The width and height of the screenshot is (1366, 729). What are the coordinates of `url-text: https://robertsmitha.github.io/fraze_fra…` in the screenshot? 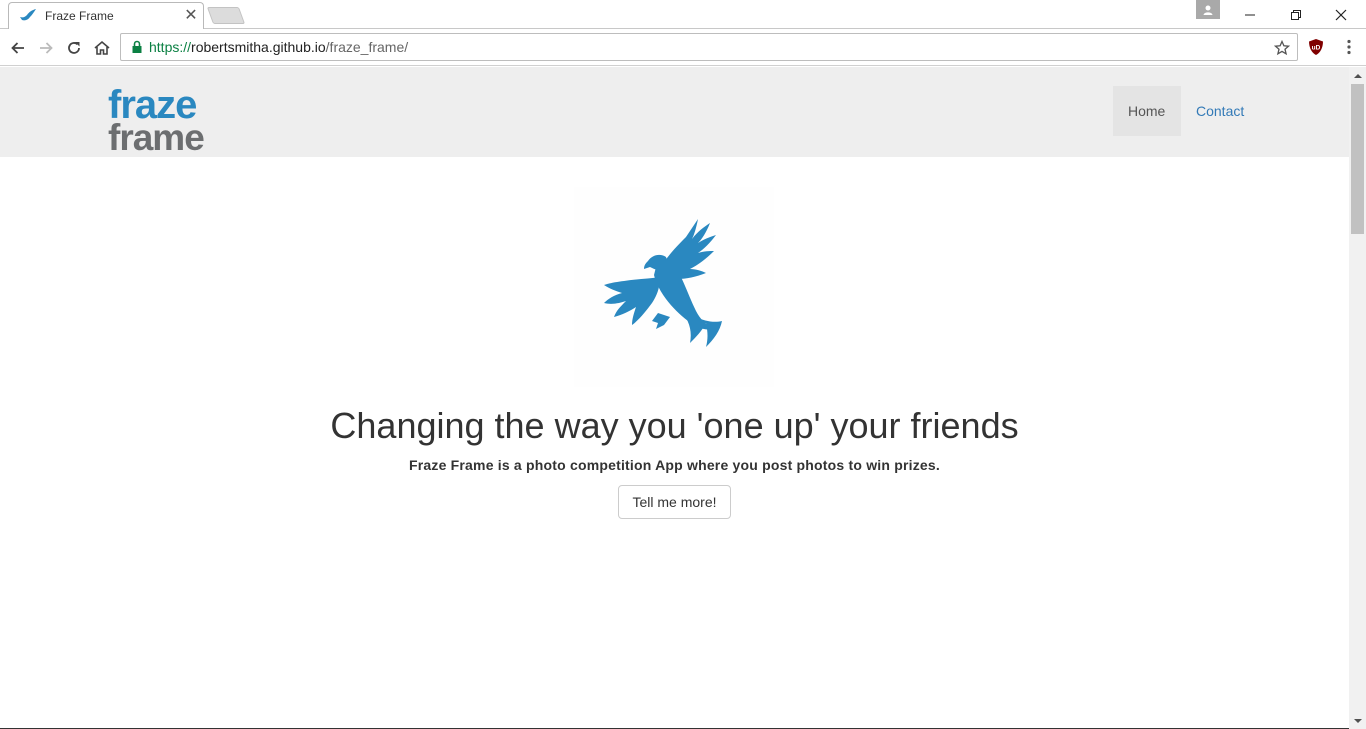 It's located at (278, 47).